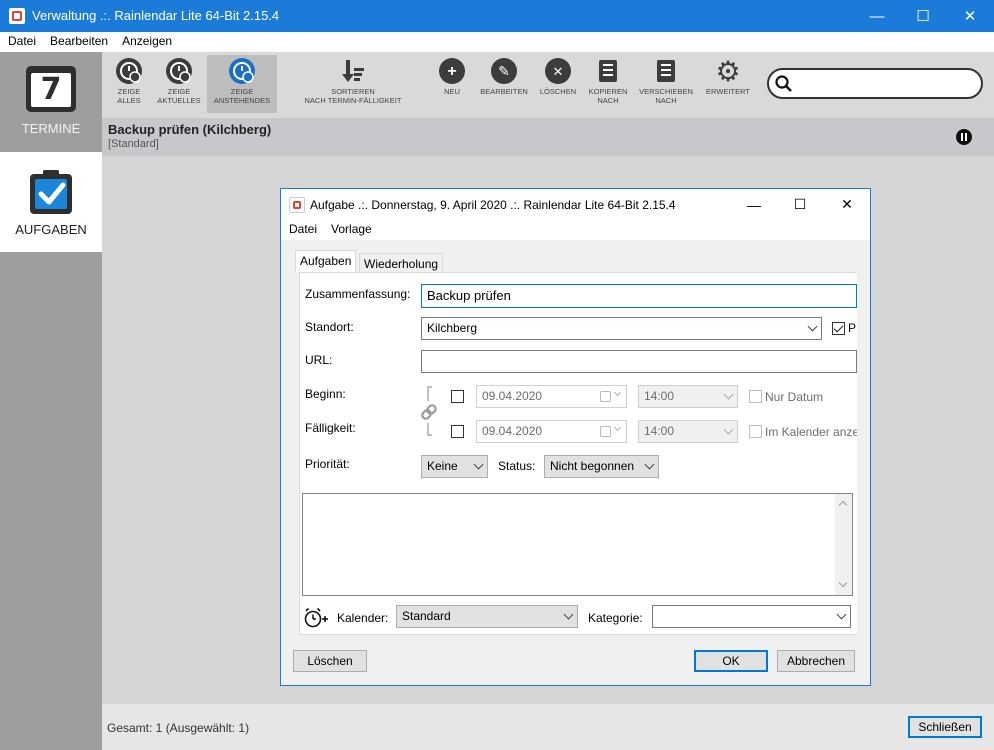 This screenshot has height=750, width=994. I want to click on calendar-day: 7, so click(51, 90).